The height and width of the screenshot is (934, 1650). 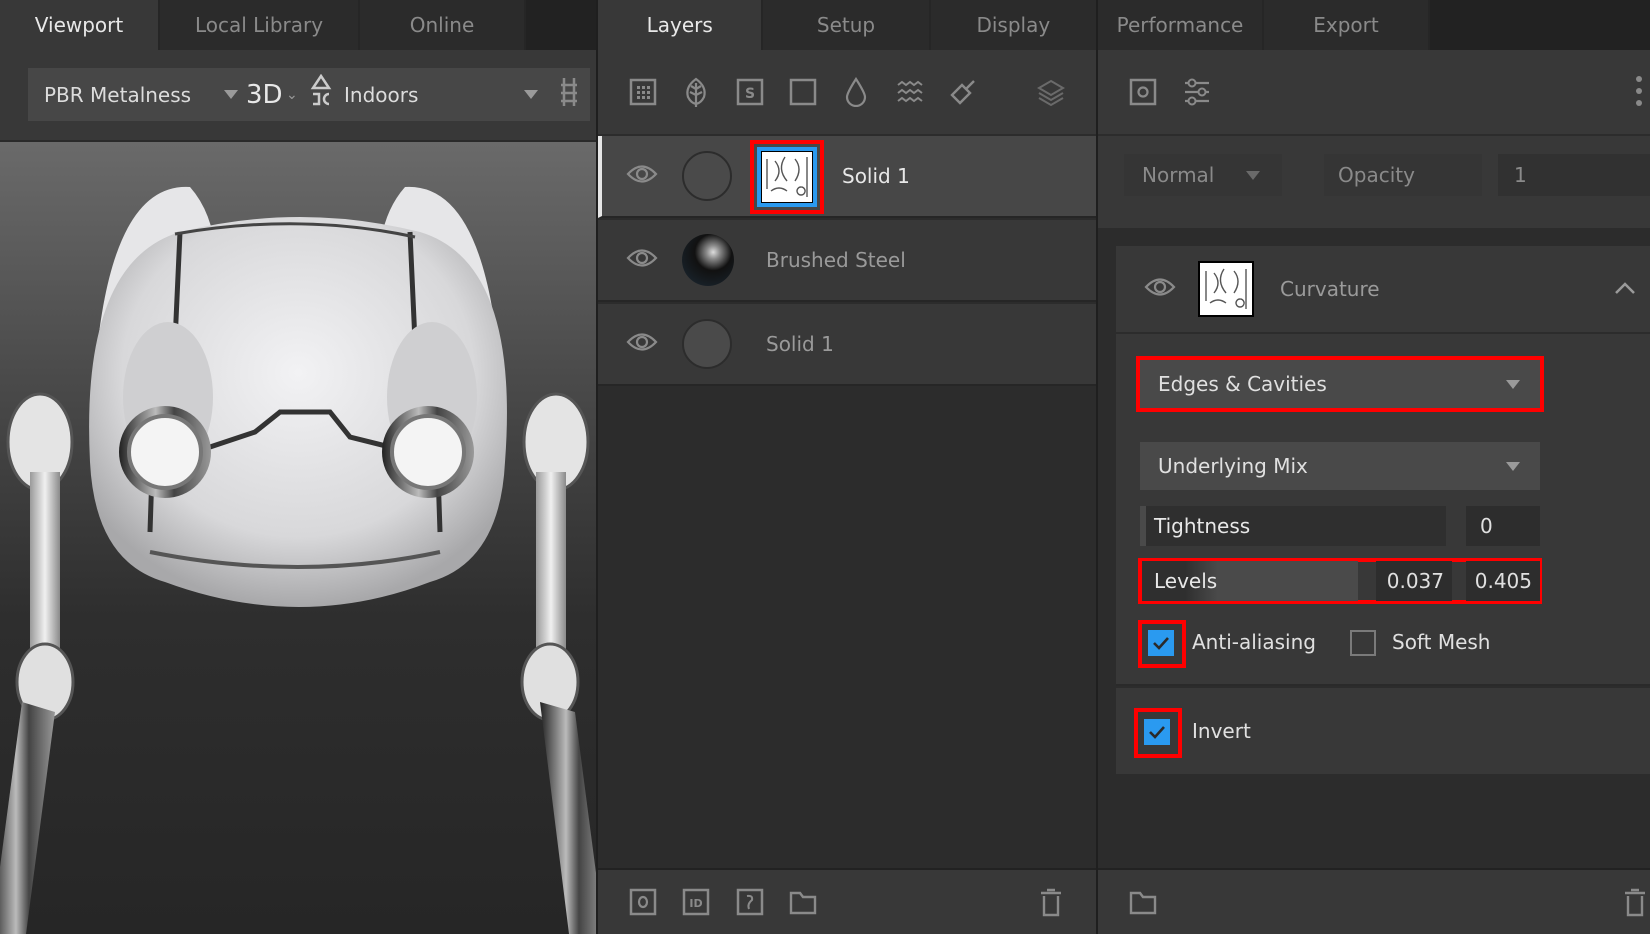 I want to click on tab-setup: Setup, so click(x=847, y=25).